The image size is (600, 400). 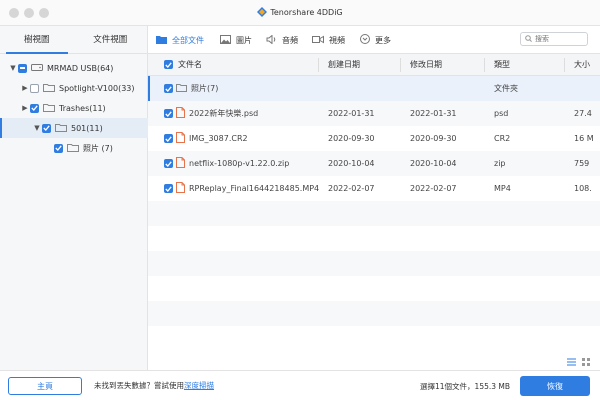 What do you see at coordinates (87, 128) in the screenshot?
I see `tree-item-label: 501(11)` at bounding box center [87, 128].